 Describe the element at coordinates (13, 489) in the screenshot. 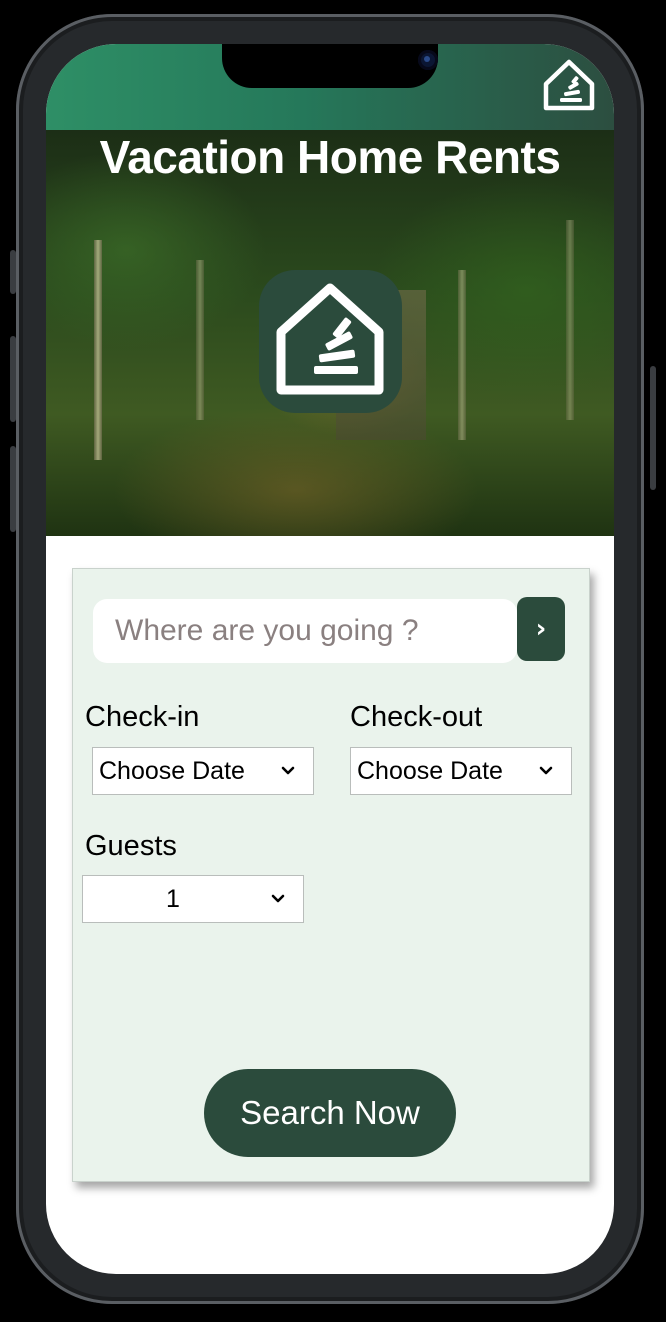

I see `volume-down-button` at that location.